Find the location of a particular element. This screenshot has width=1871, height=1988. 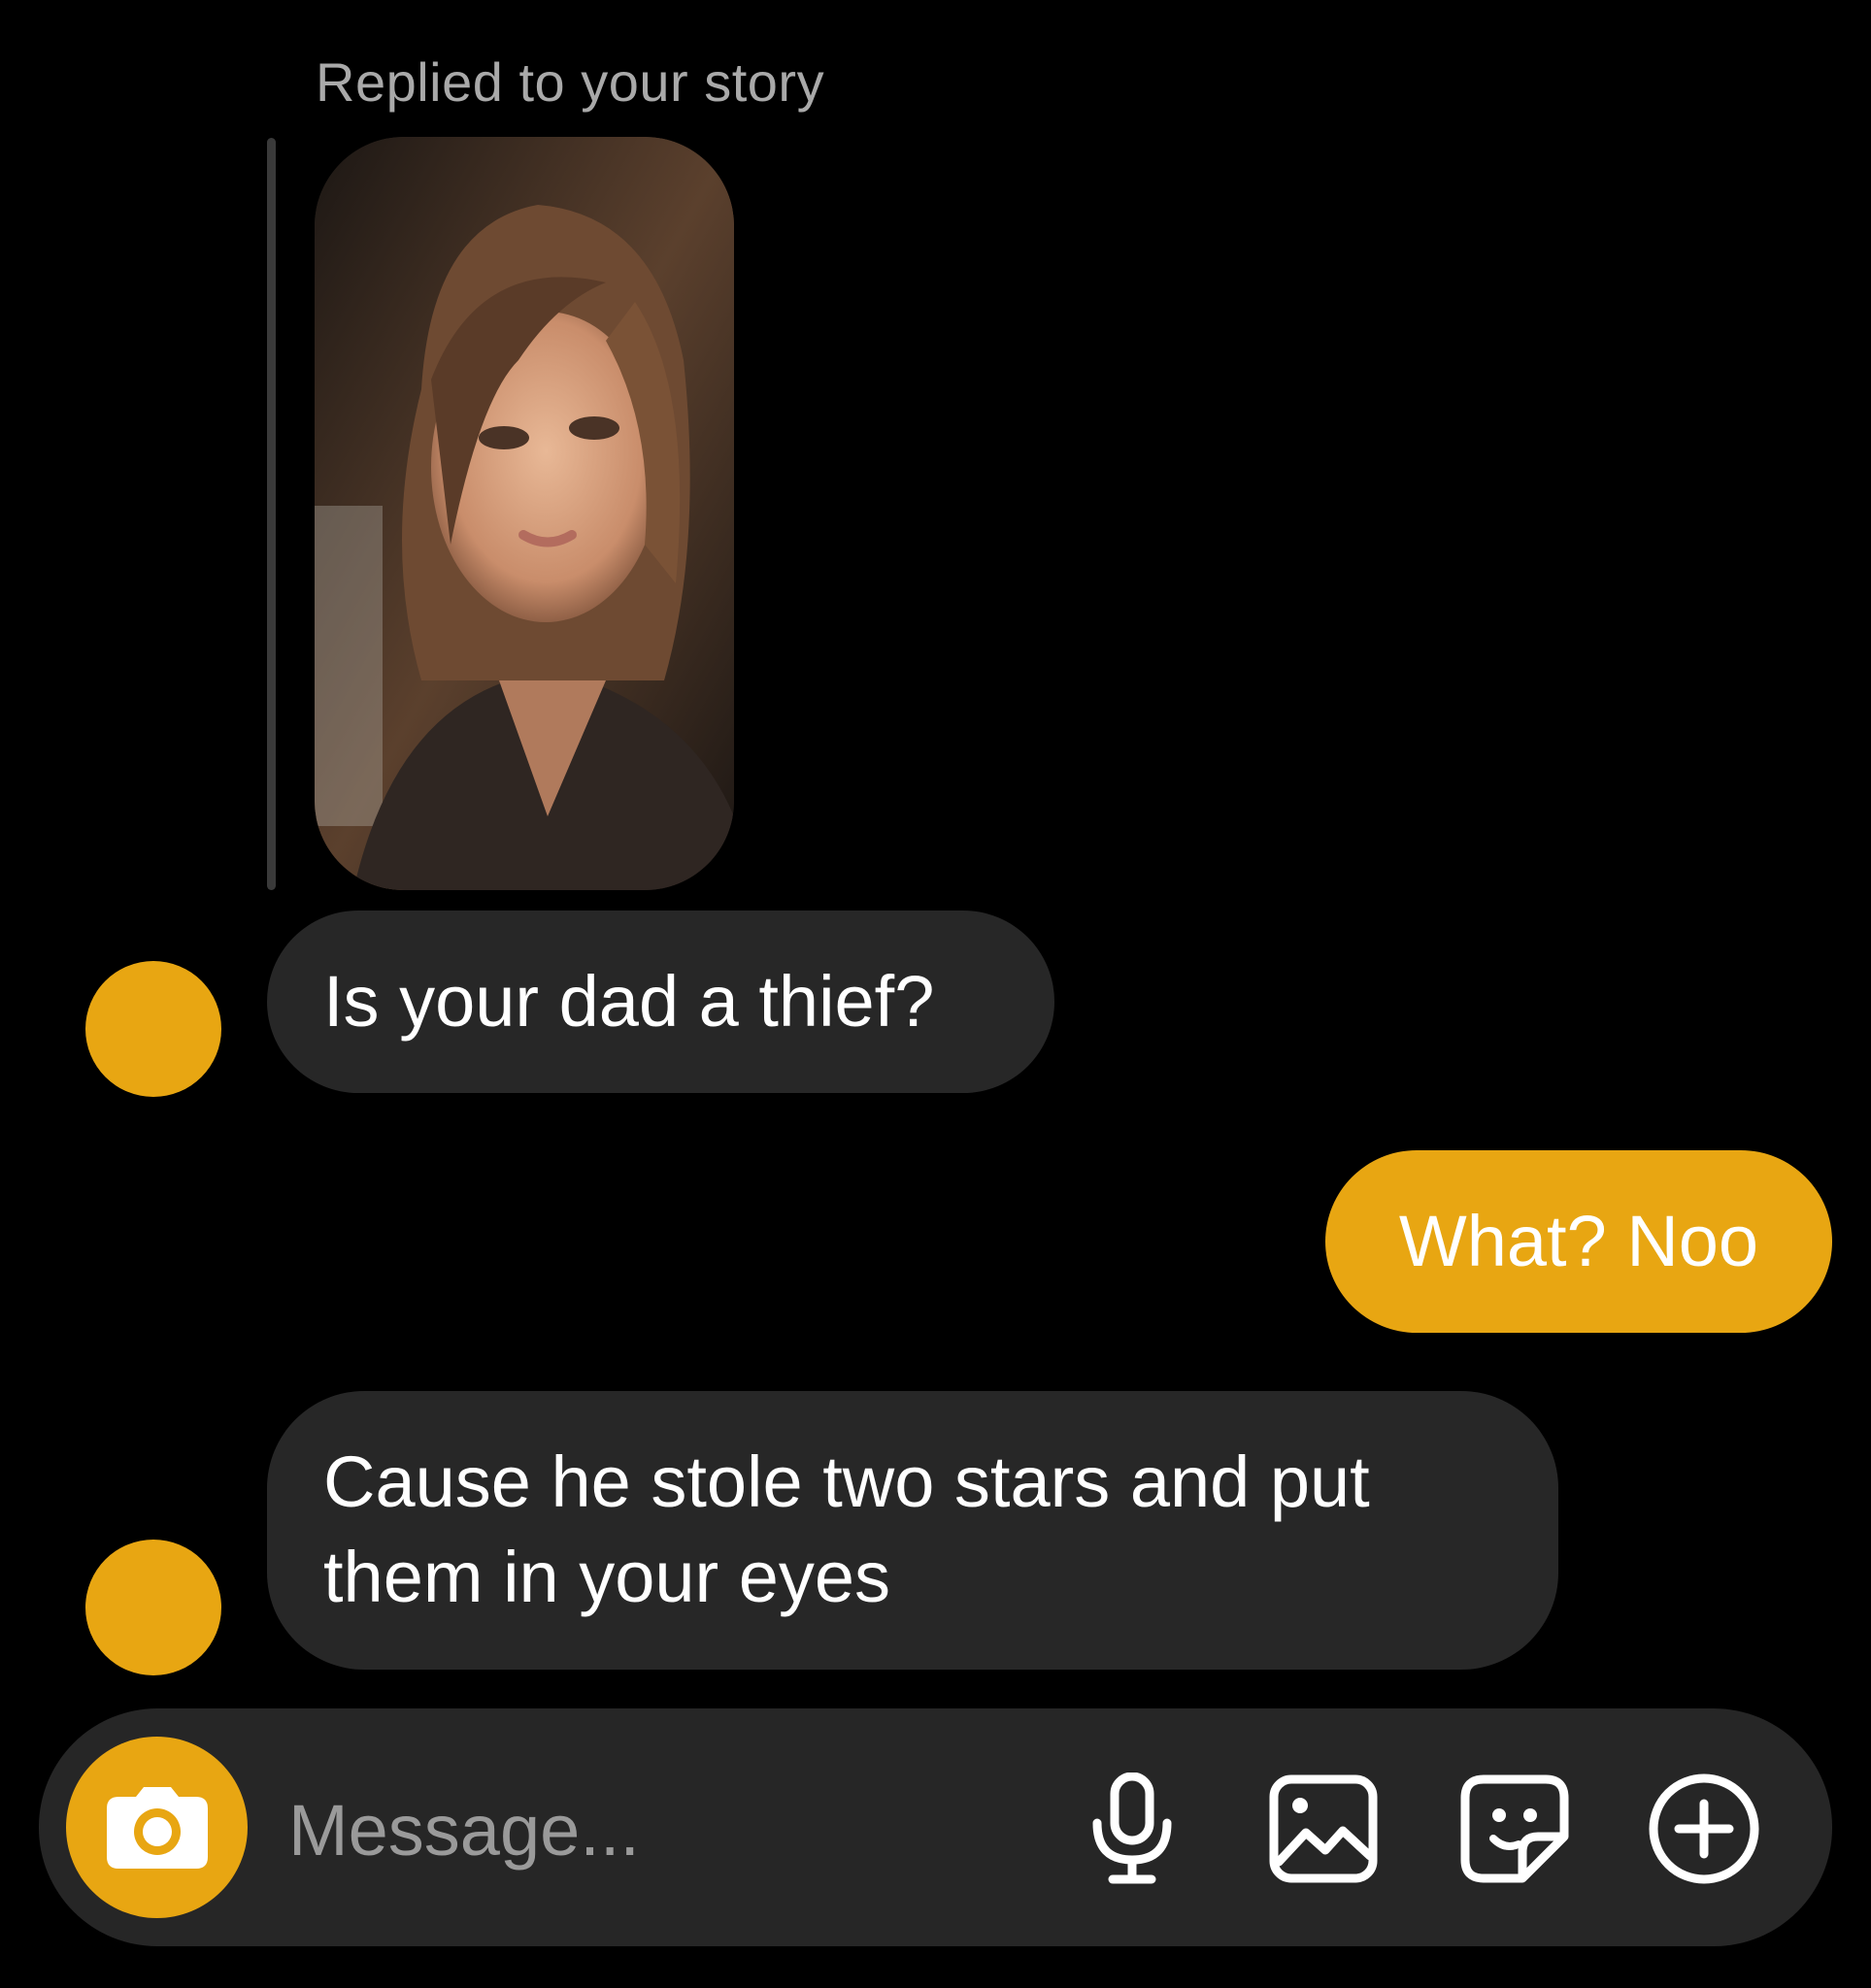

sticker-icon is located at coordinates (1515, 1829).